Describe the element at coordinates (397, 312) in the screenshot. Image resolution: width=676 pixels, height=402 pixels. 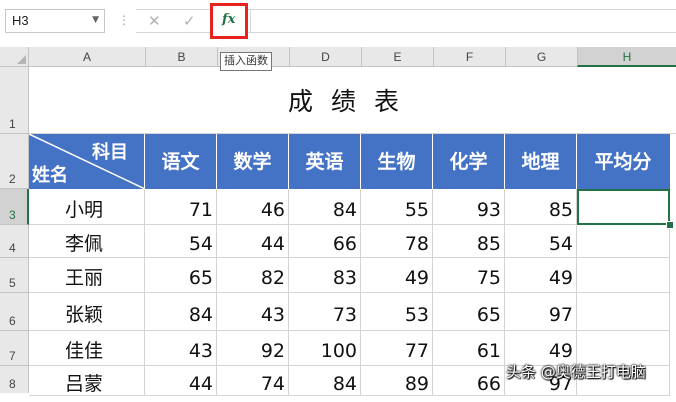
I see `score-cell: 53` at that location.